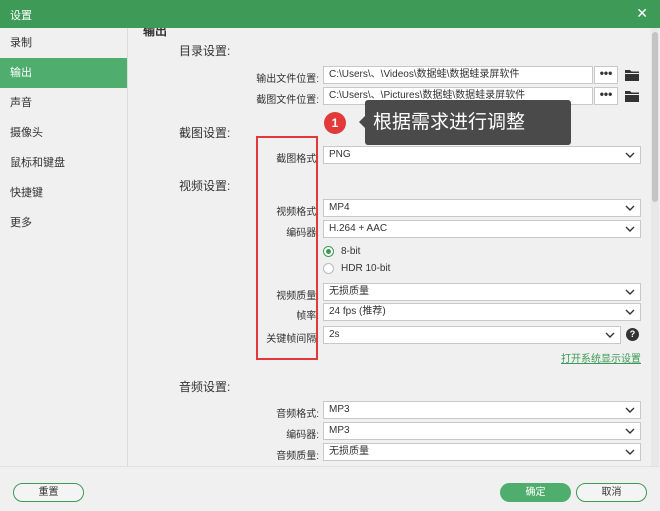  I want to click on step-number-badge: 1, so click(335, 123).